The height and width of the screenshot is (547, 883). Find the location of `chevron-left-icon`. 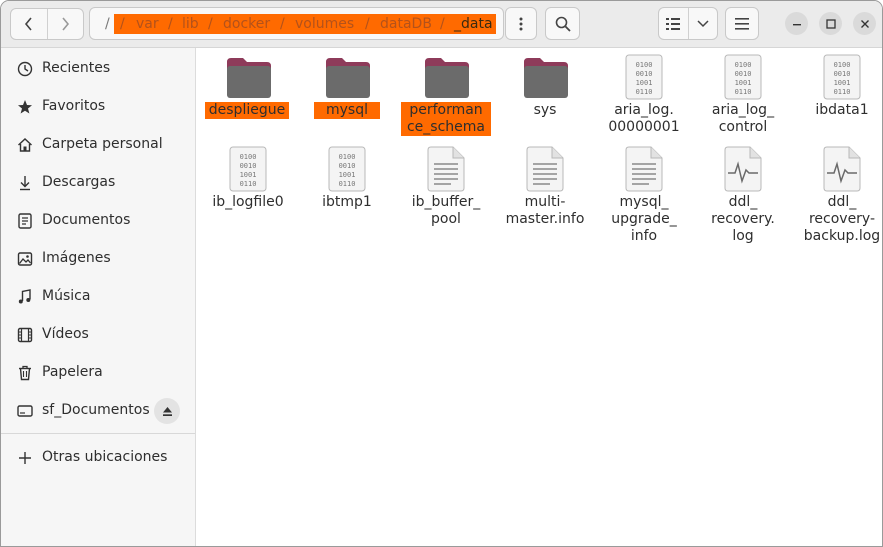

chevron-left-icon is located at coordinates (28, 24).